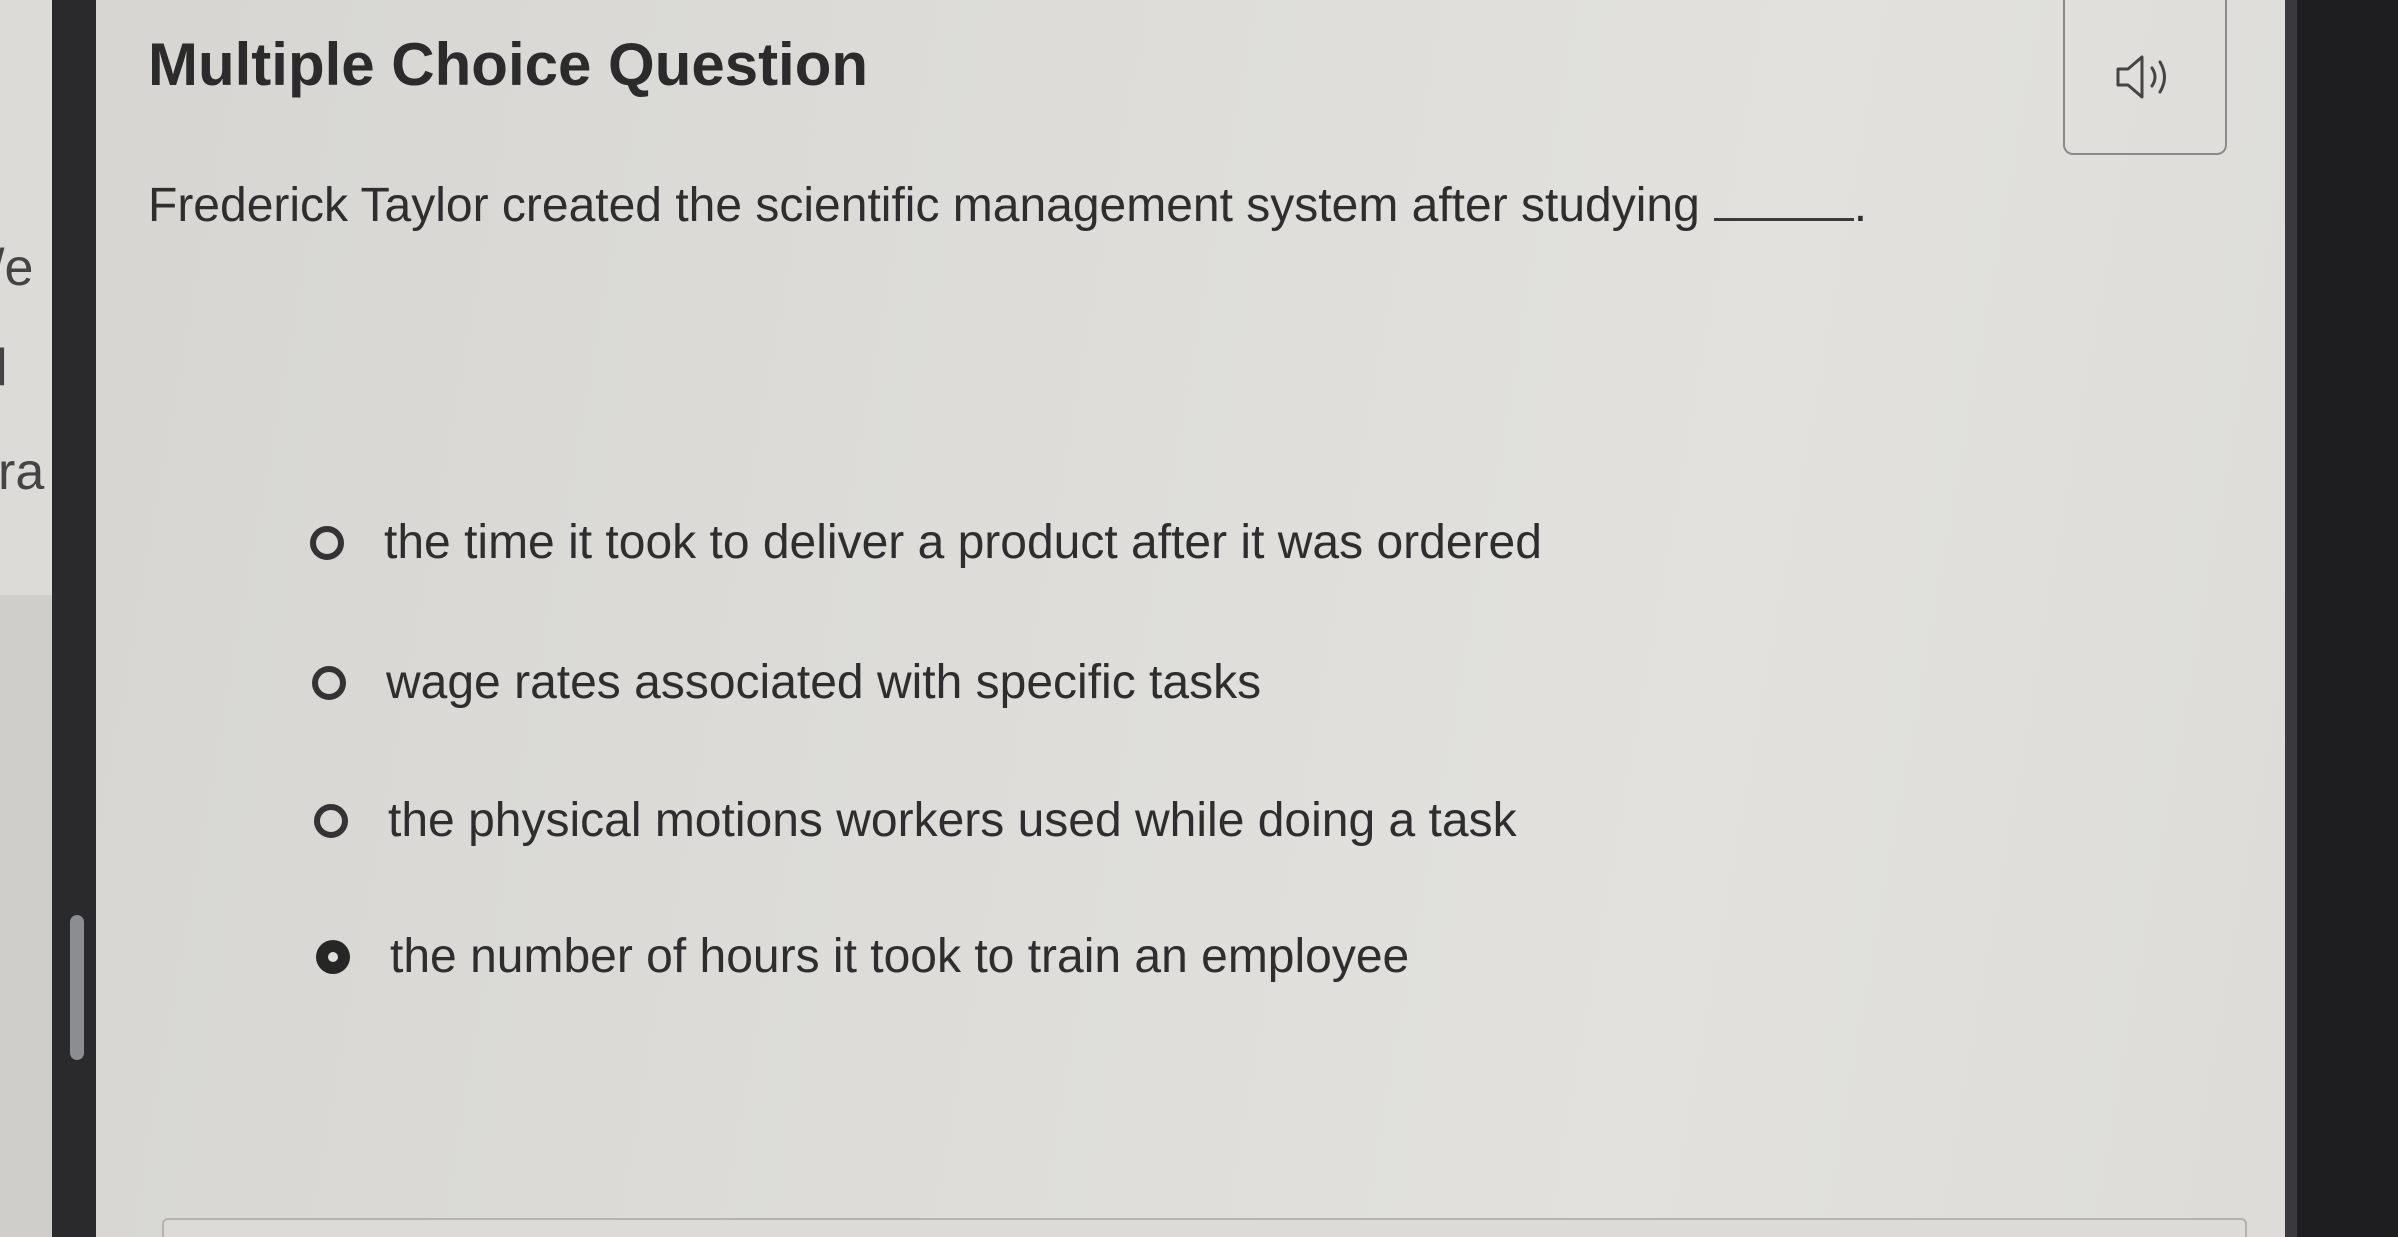 The image size is (2398, 1237). I want to click on left-panel-text-fragment: l, so click(4, 368).